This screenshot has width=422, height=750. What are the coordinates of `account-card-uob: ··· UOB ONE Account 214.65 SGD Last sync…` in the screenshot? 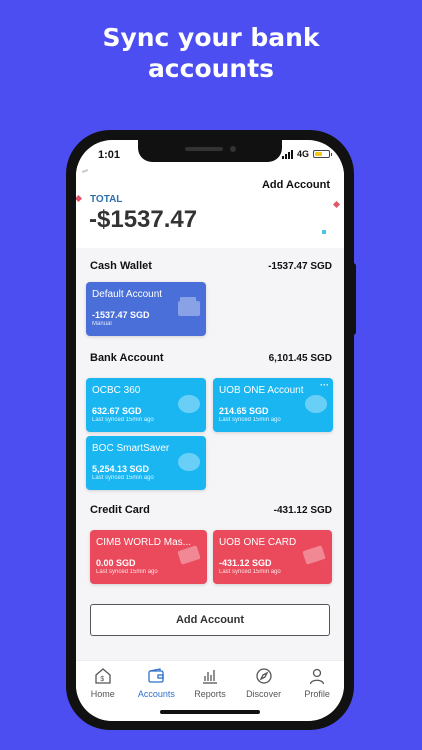 It's located at (273, 405).